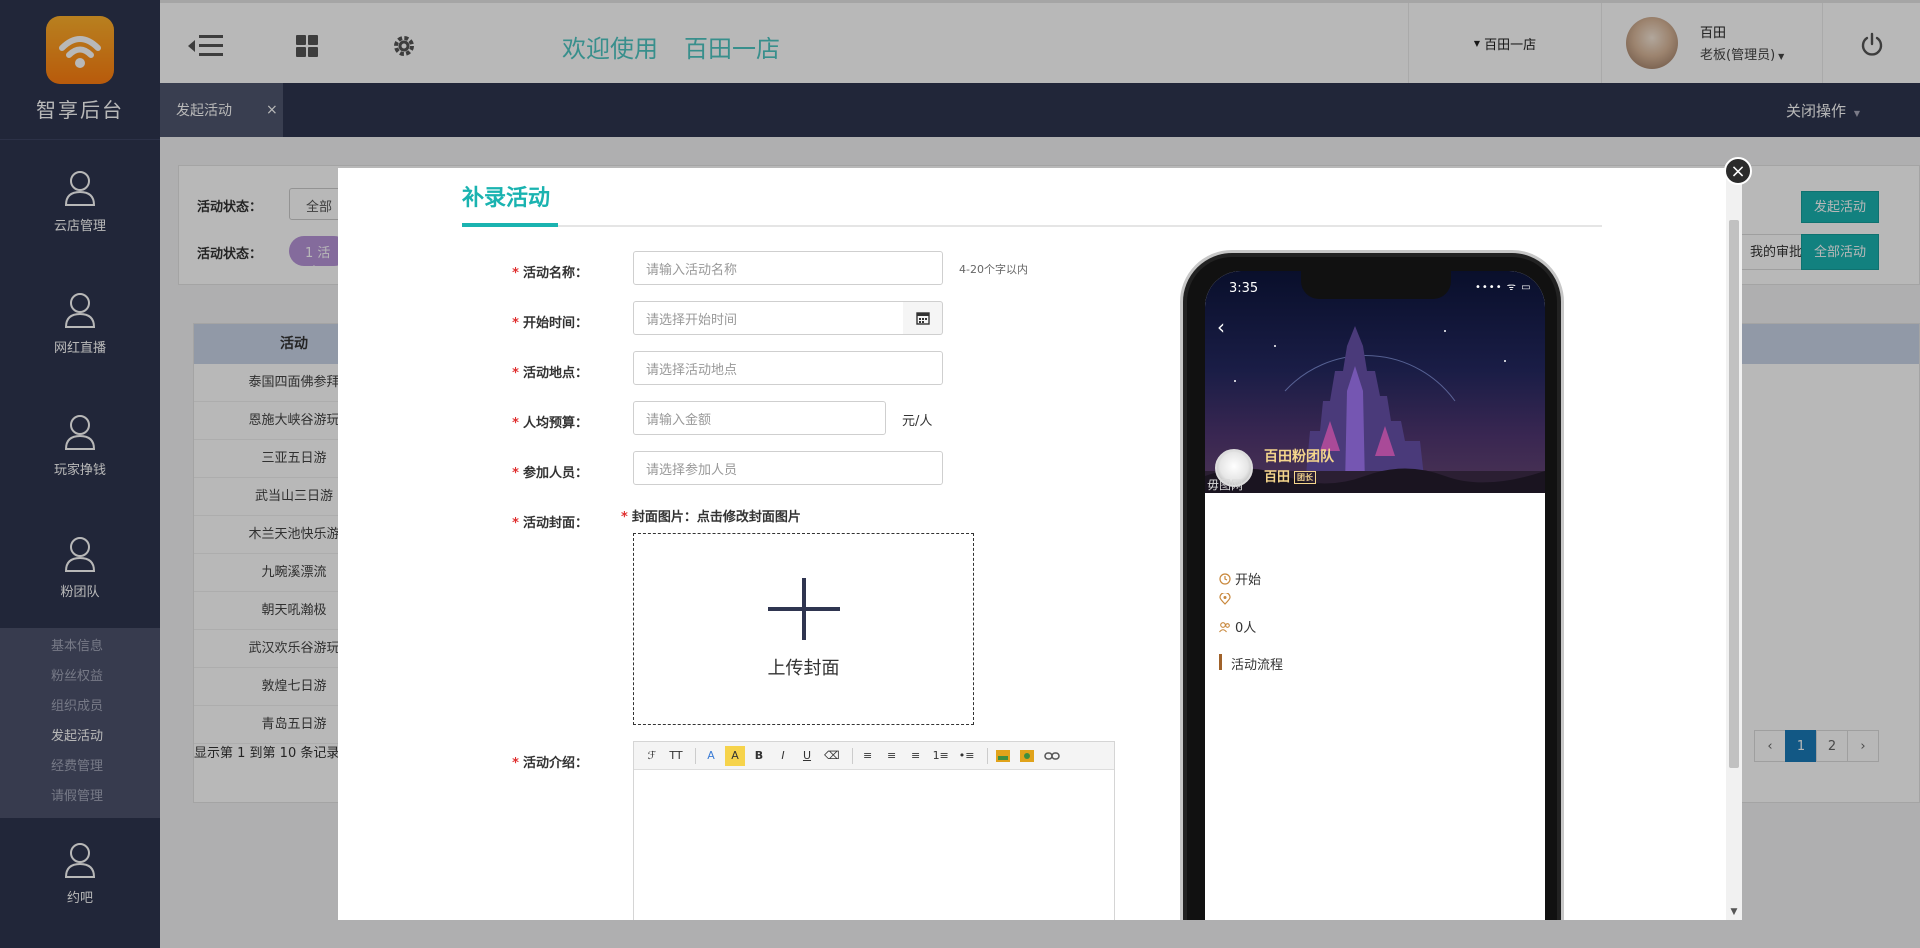 Image resolution: width=1920 pixels, height=948 pixels. What do you see at coordinates (550, 373) in the screenshot?
I see `field-label-location: * 活动地点：` at bounding box center [550, 373].